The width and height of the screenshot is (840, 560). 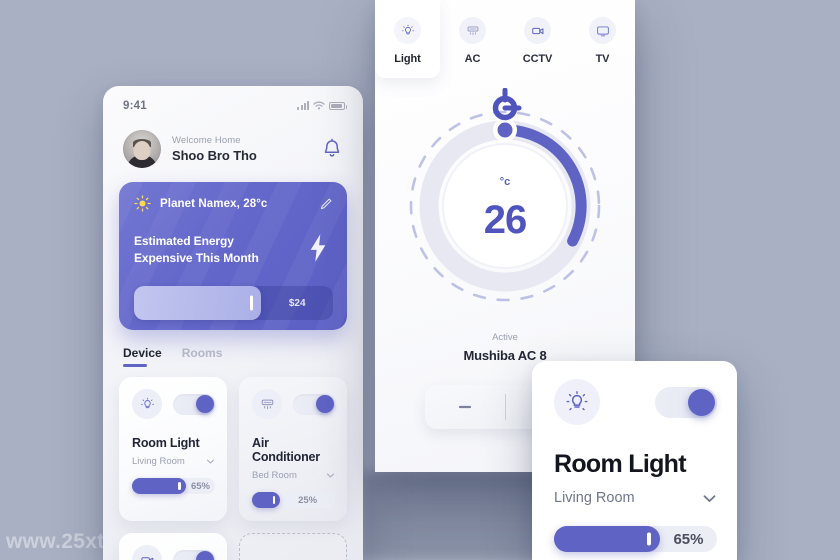 I want to click on dial-top-marker, so click(x=507, y=104).